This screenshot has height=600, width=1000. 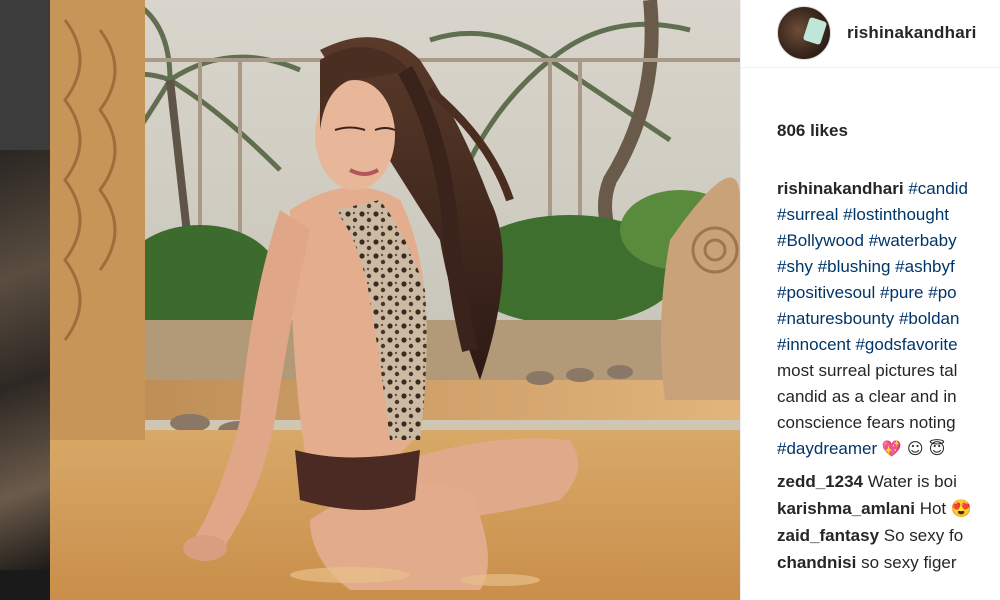 What do you see at coordinates (909, 562) in the screenshot?
I see `comment-text: so sexy figer` at bounding box center [909, 562].